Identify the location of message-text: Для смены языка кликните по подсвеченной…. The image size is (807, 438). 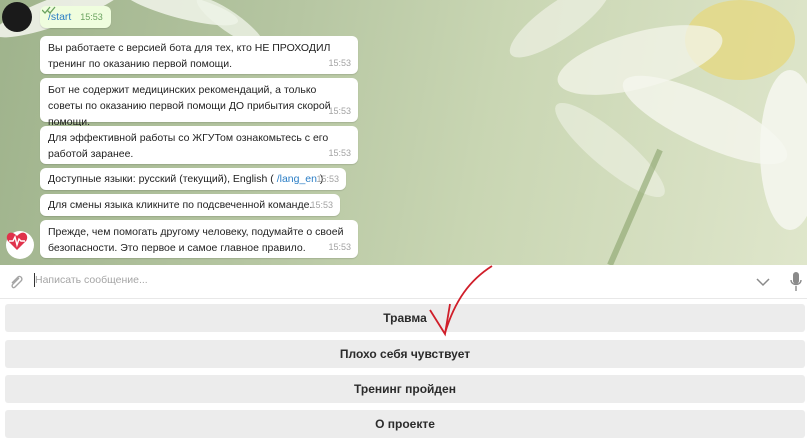
(180, 205).